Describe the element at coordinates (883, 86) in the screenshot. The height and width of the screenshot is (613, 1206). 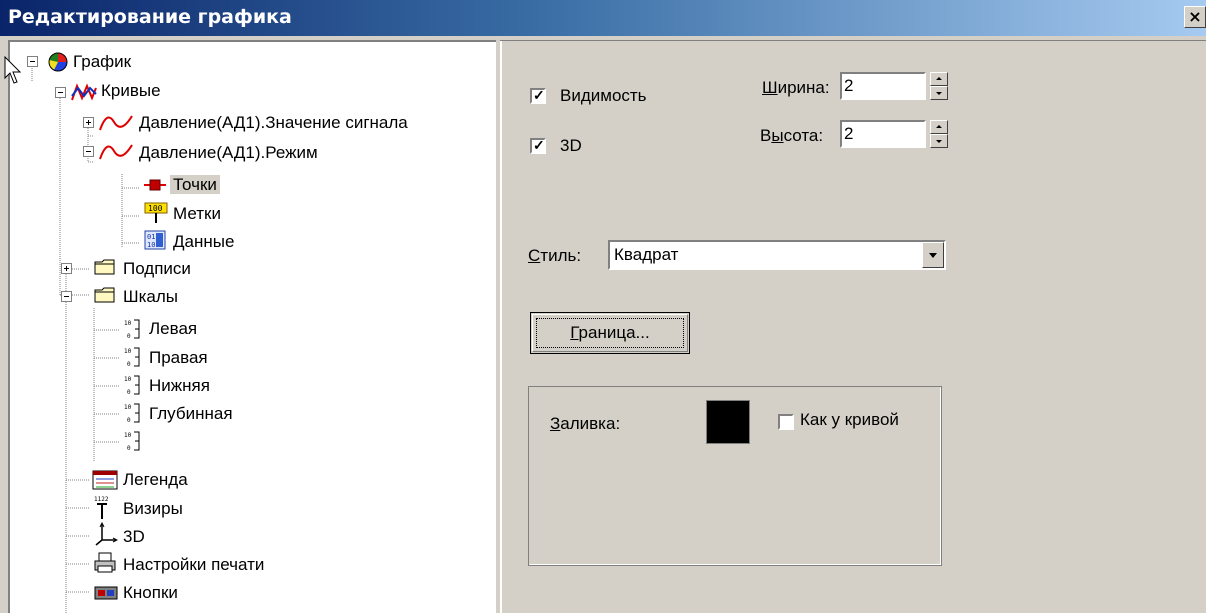
I see `width-input: 2` at that location.